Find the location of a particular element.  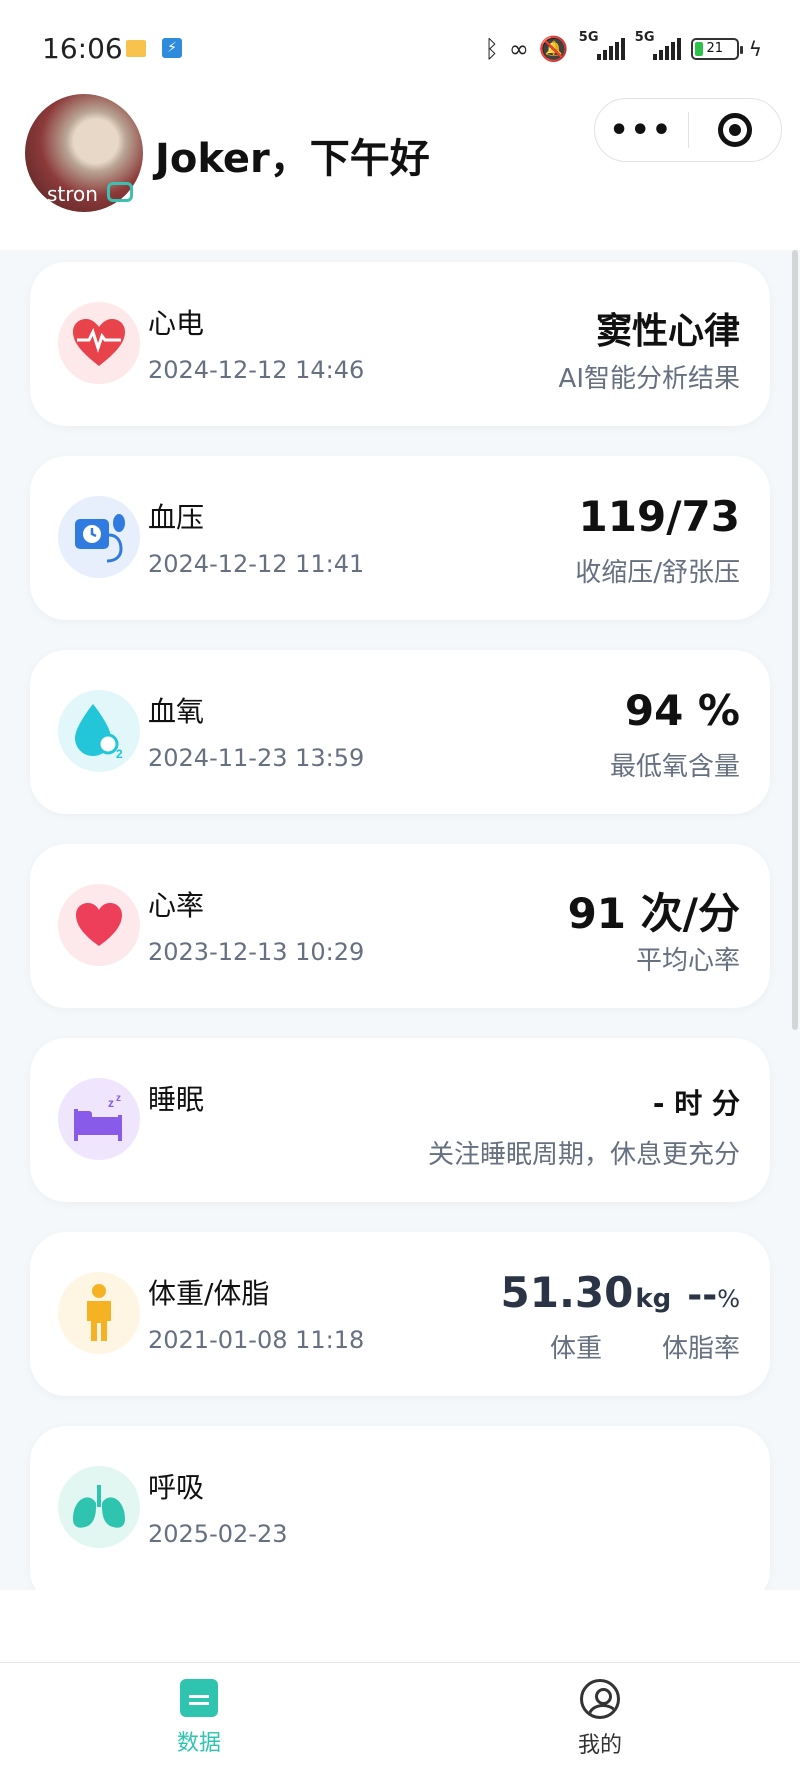

tab-label: 我的 is located at coordinates (599, 1745).